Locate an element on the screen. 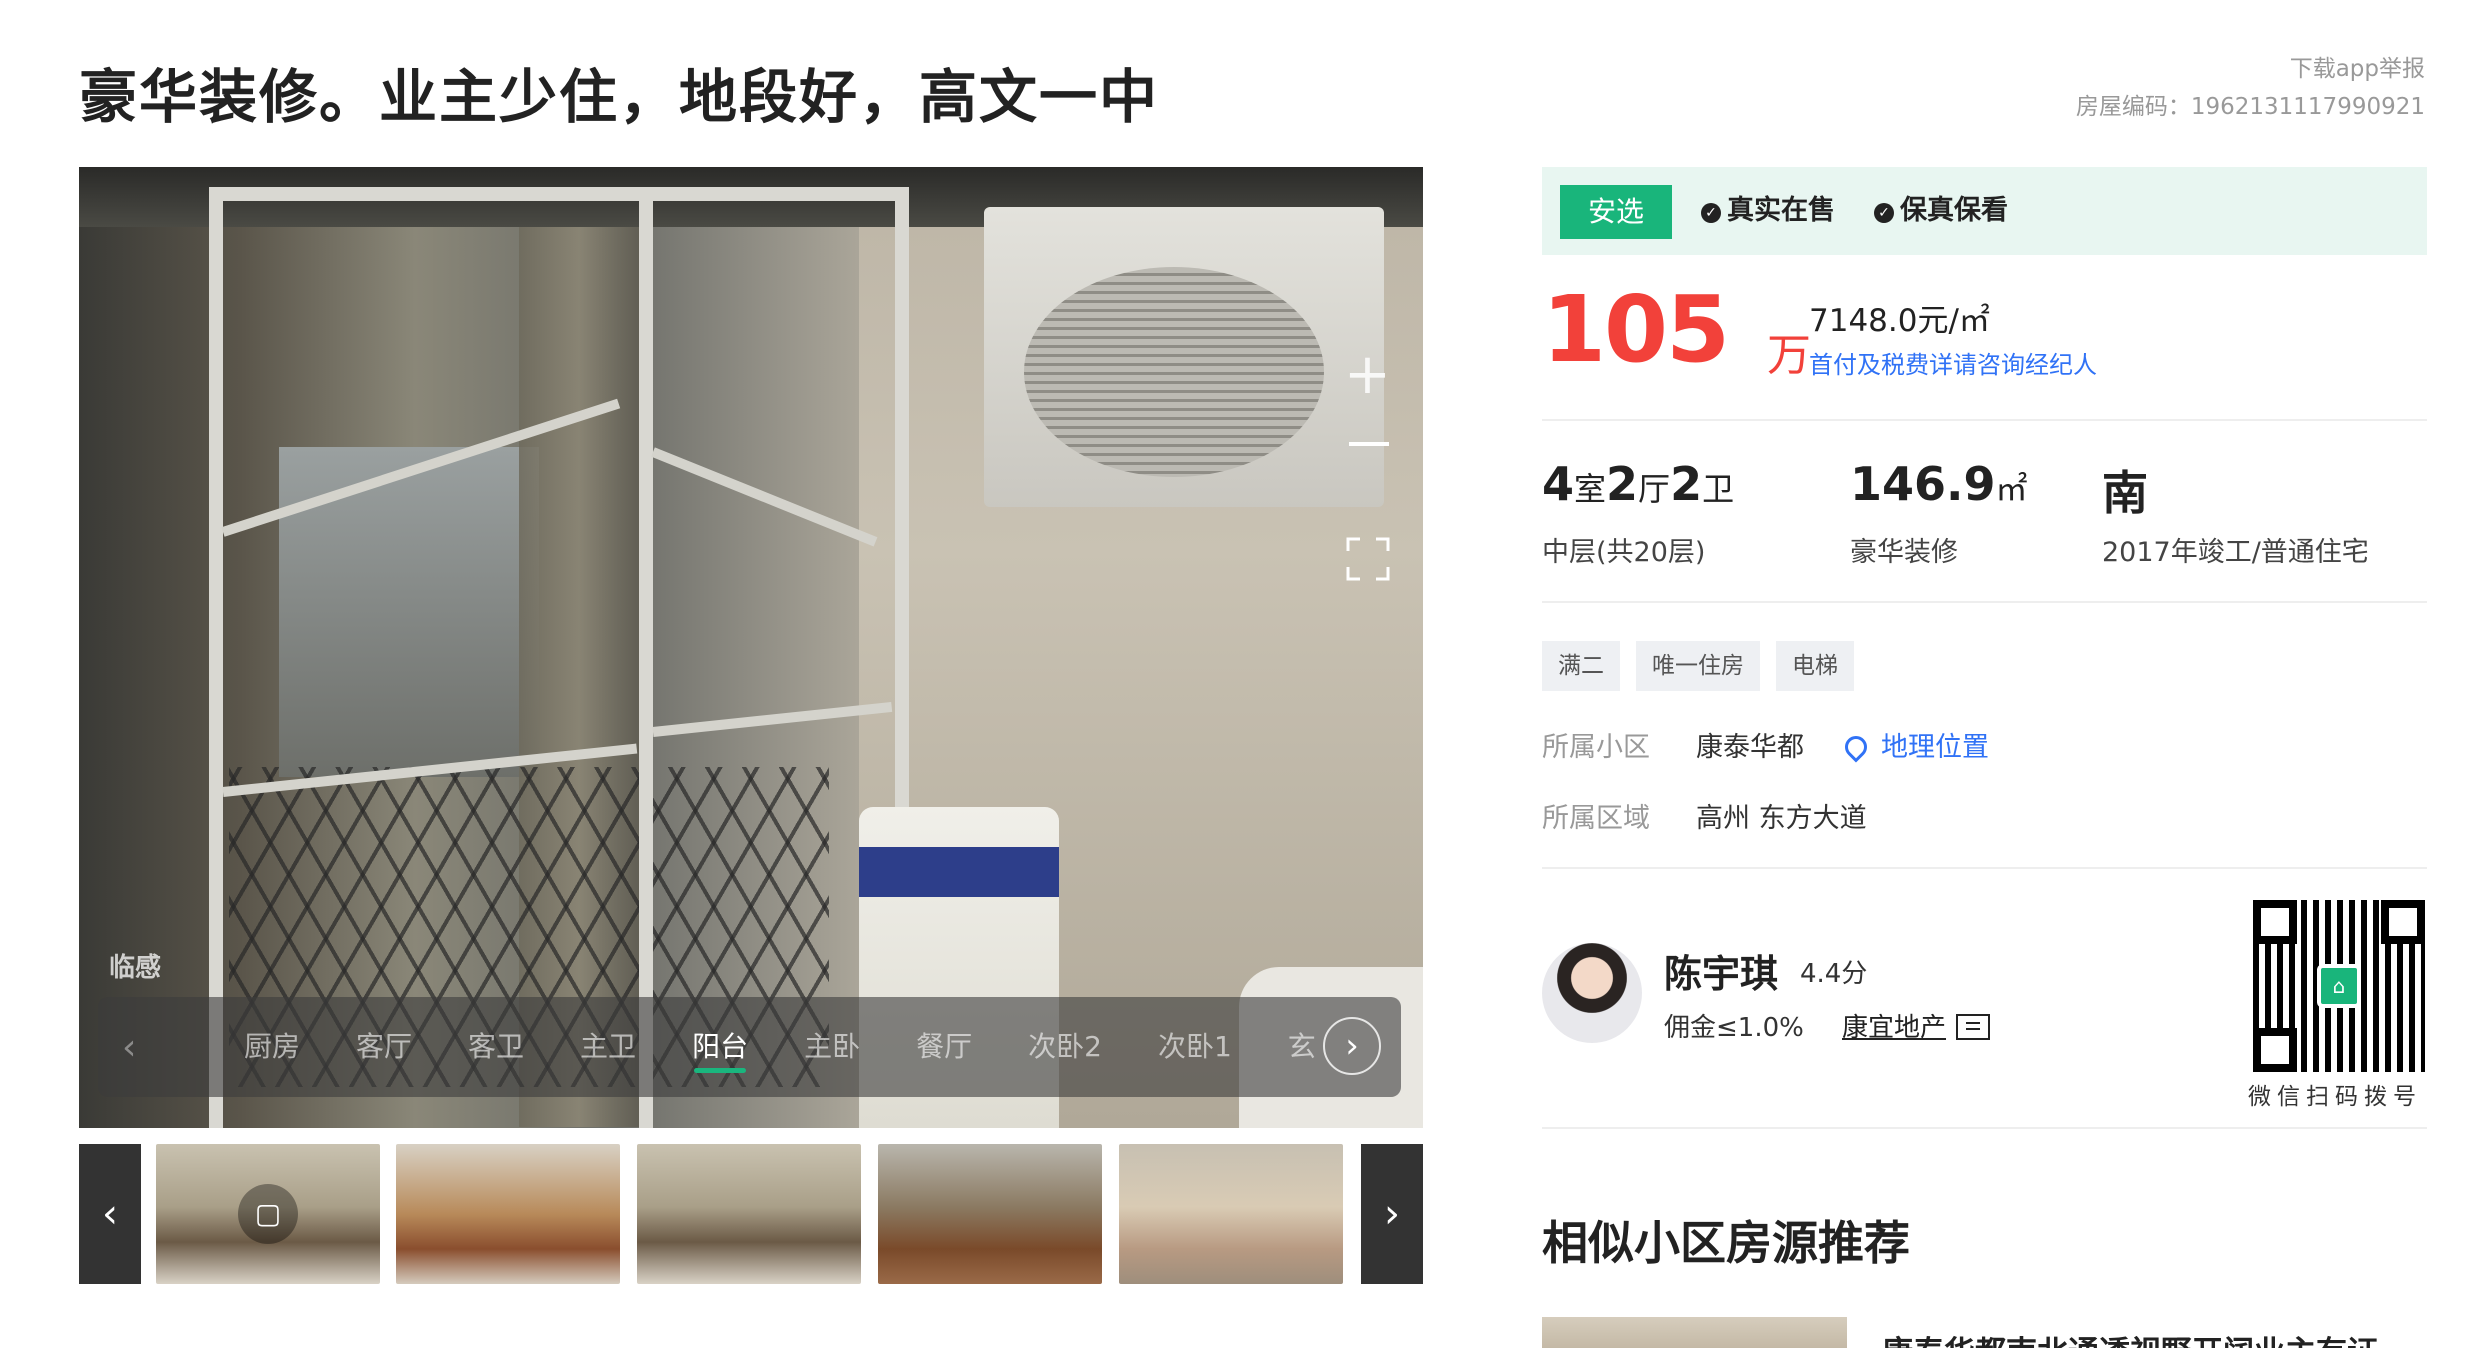 Image resolution: width=2472 pixels, height=1348 pixels. vr-icon: ▢ is located at coordinates (268, 1214).